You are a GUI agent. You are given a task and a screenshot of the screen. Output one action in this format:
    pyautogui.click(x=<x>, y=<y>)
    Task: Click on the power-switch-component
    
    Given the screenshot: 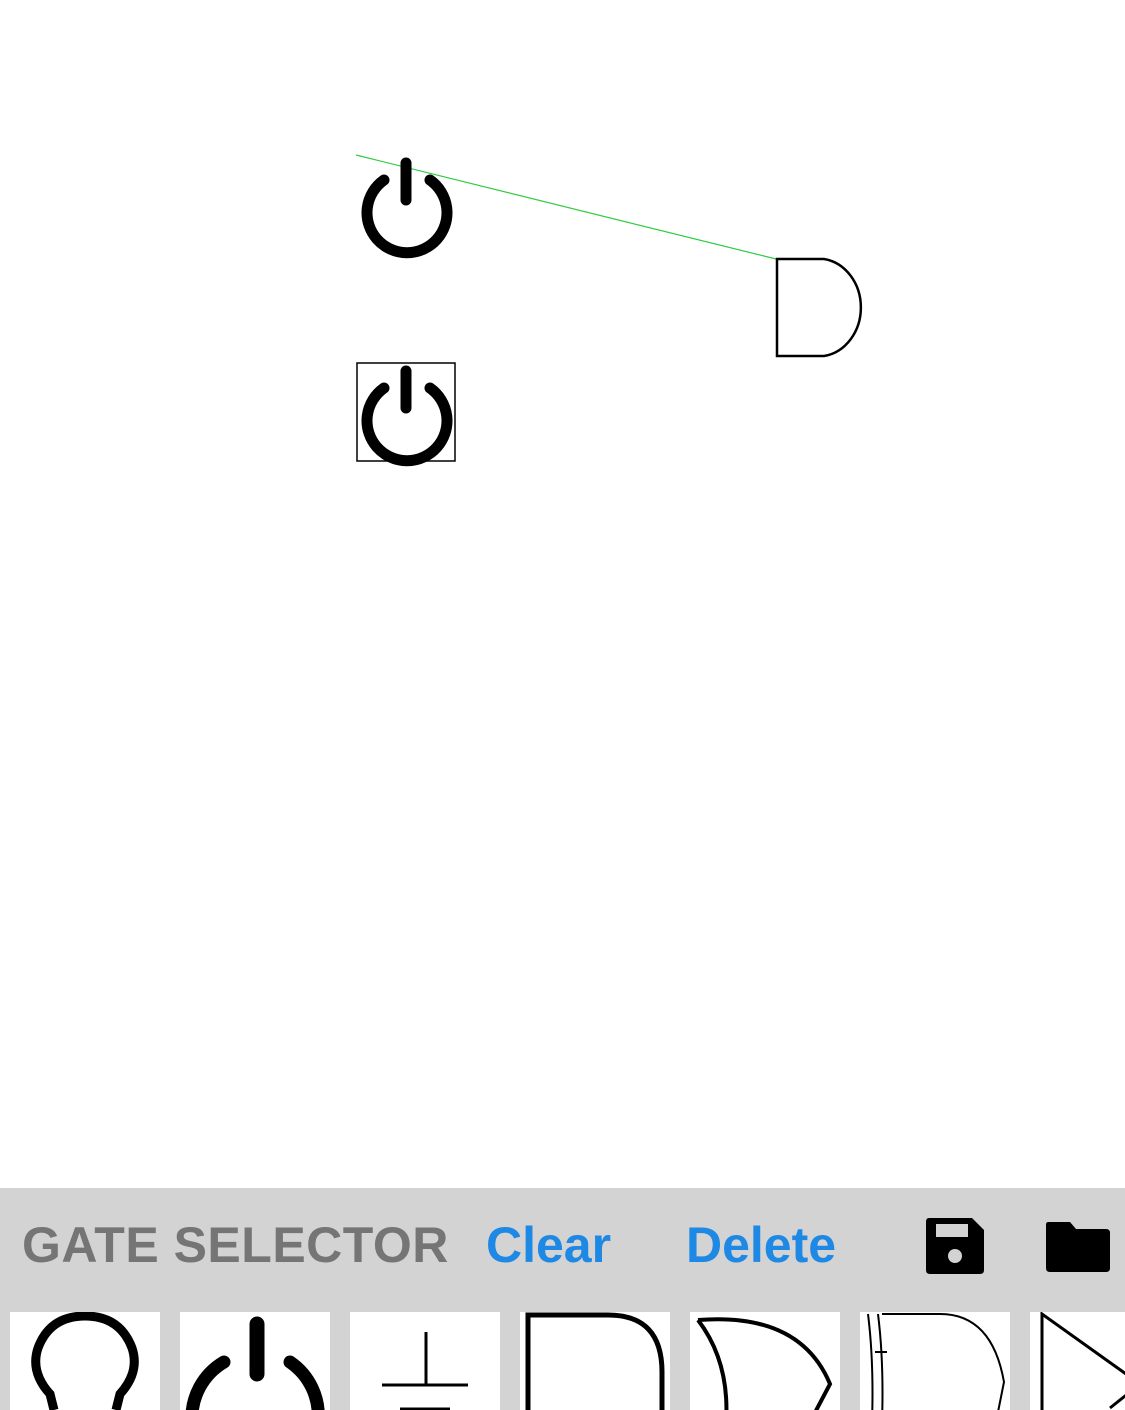 What is the action you would take?
    pyautogui.click(x=407, y=208)
    